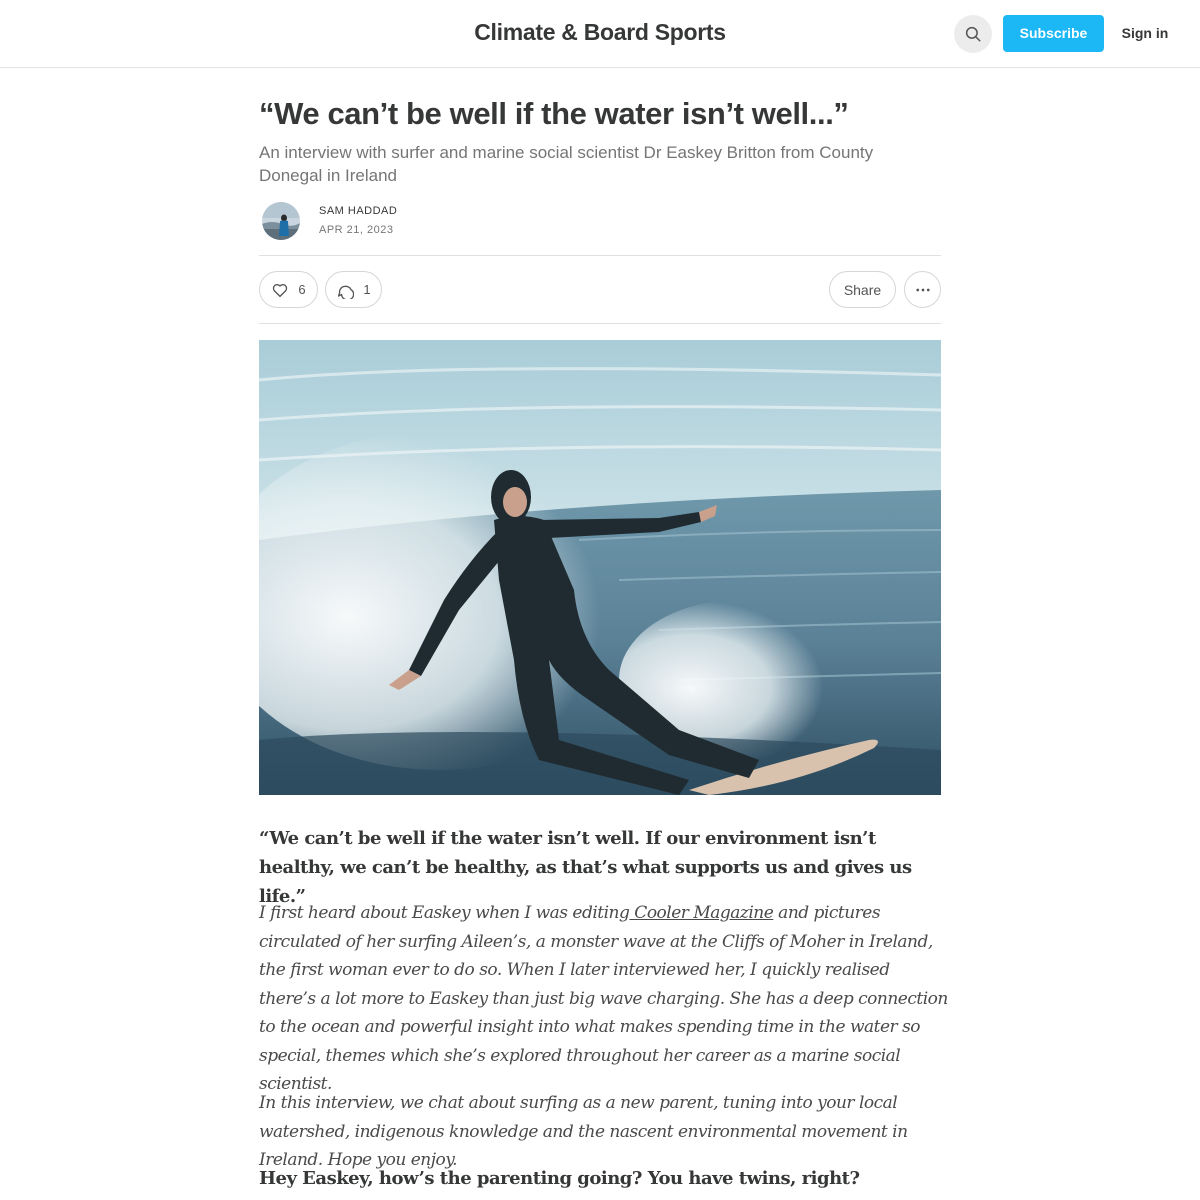 The image size is (1200, 1200). What do you see at coordinates (600, 255) in the screenshot?
I see `header-divider` at bounding box center [600, 255].